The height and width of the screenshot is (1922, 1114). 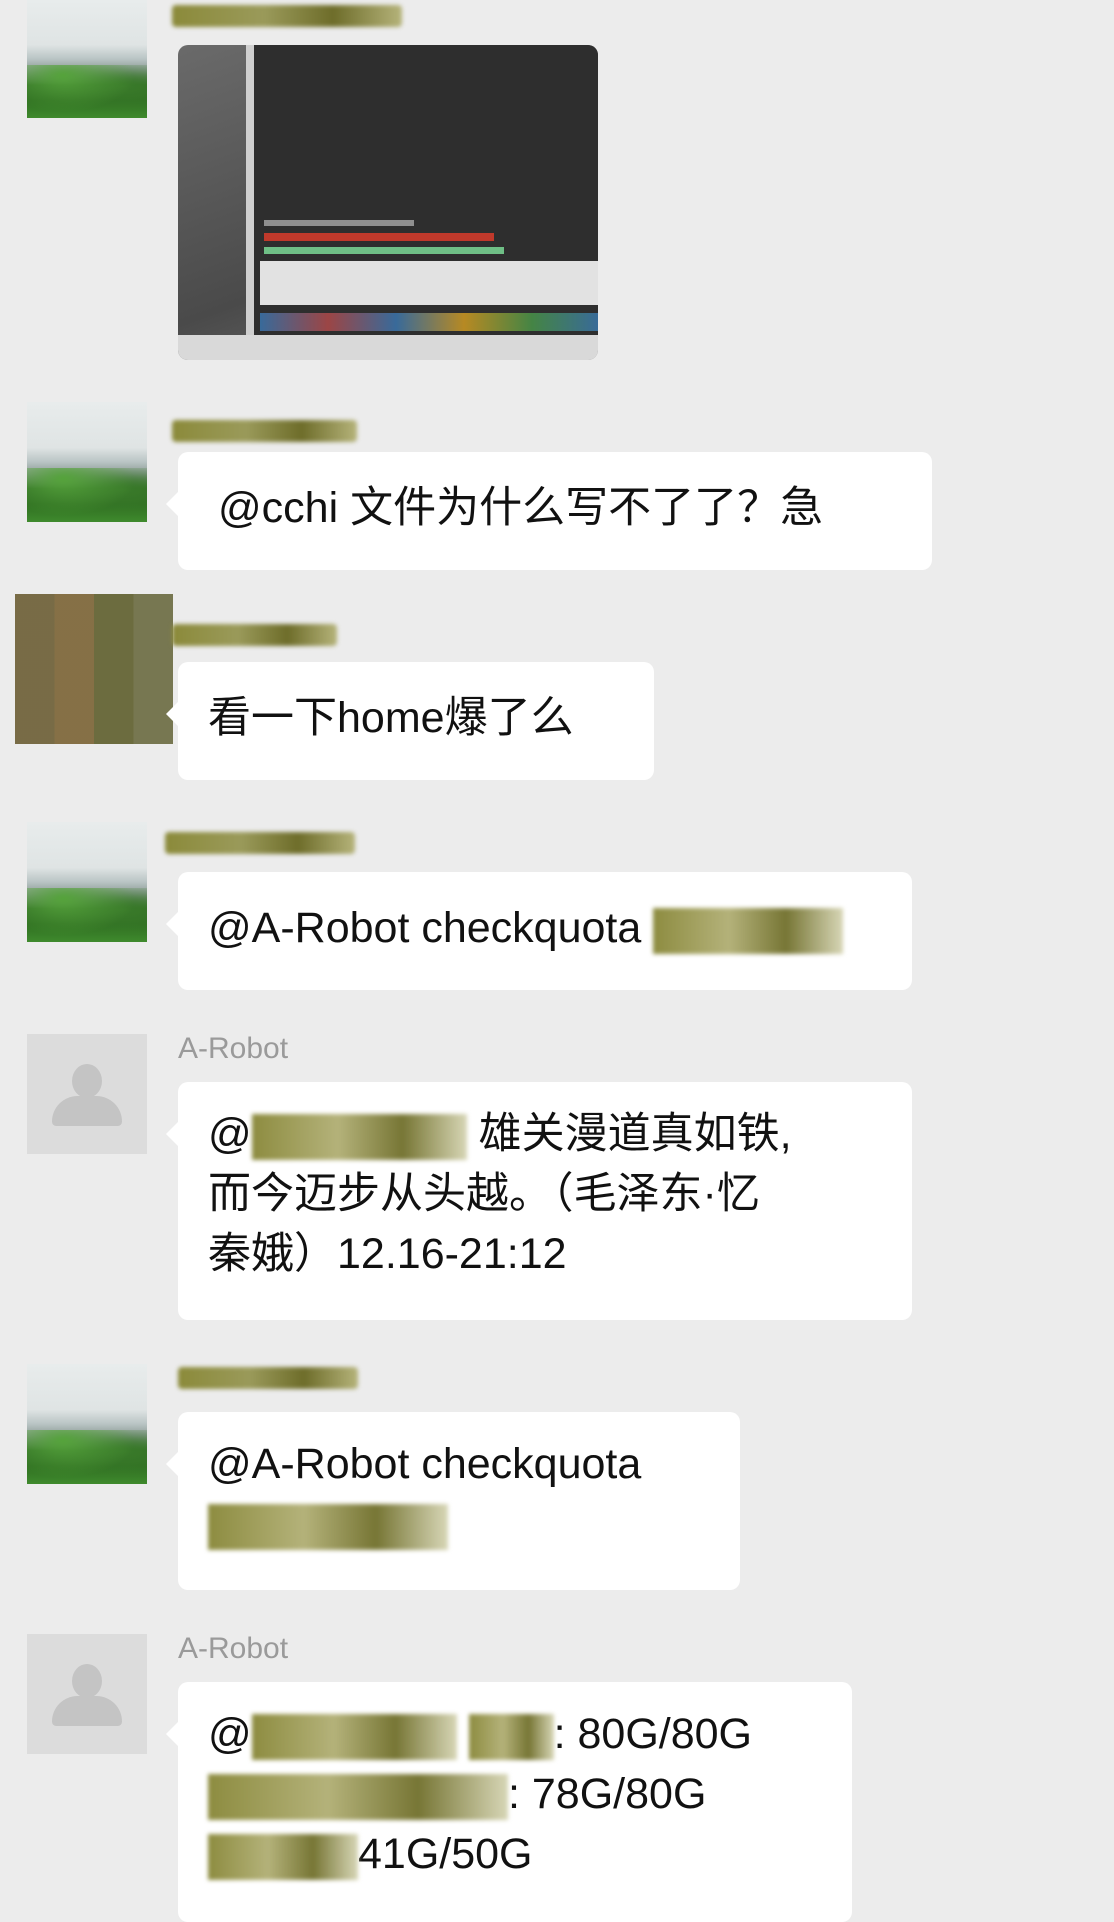 I want to click on message-bubble: @cchi 文件为什么写不了了？急, so click(x=549, y=511).